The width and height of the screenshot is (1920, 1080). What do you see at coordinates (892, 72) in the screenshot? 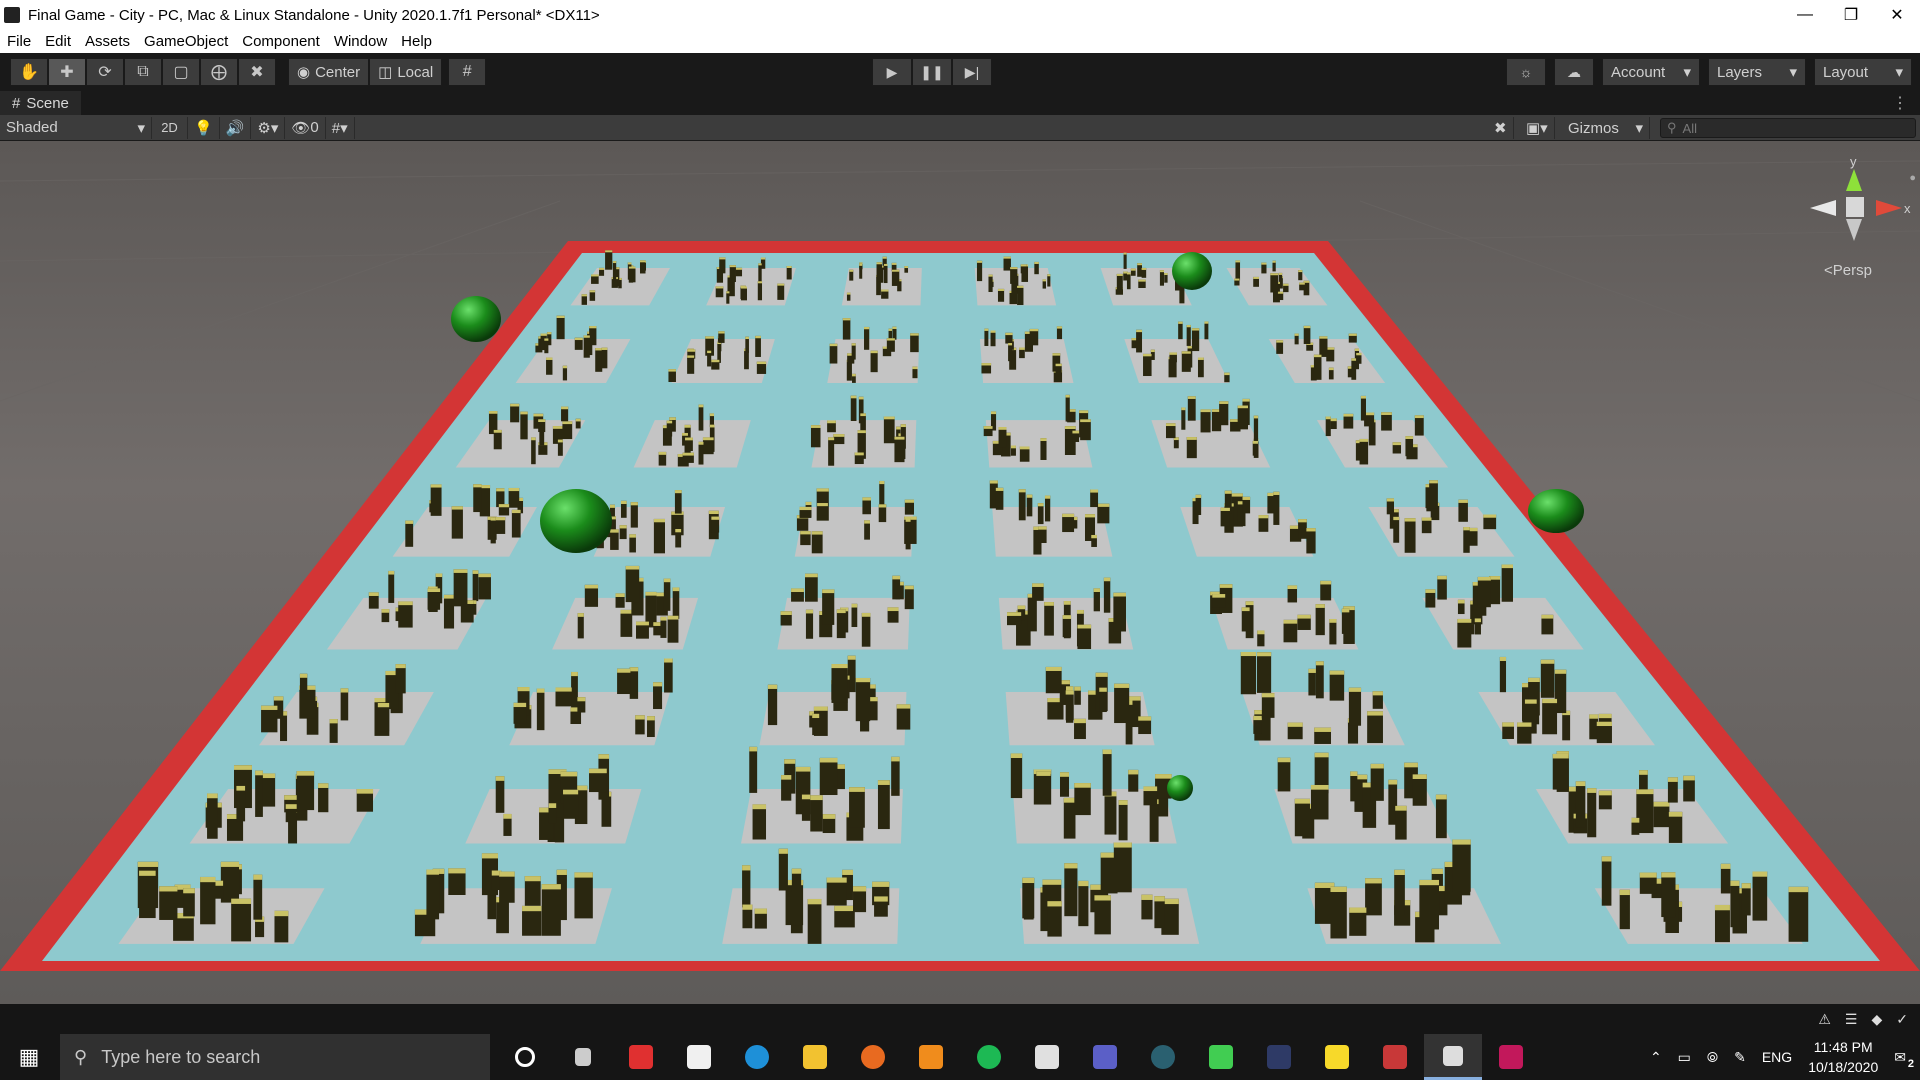
I see `play-icon: ▶` at bounding box center [892, 72].